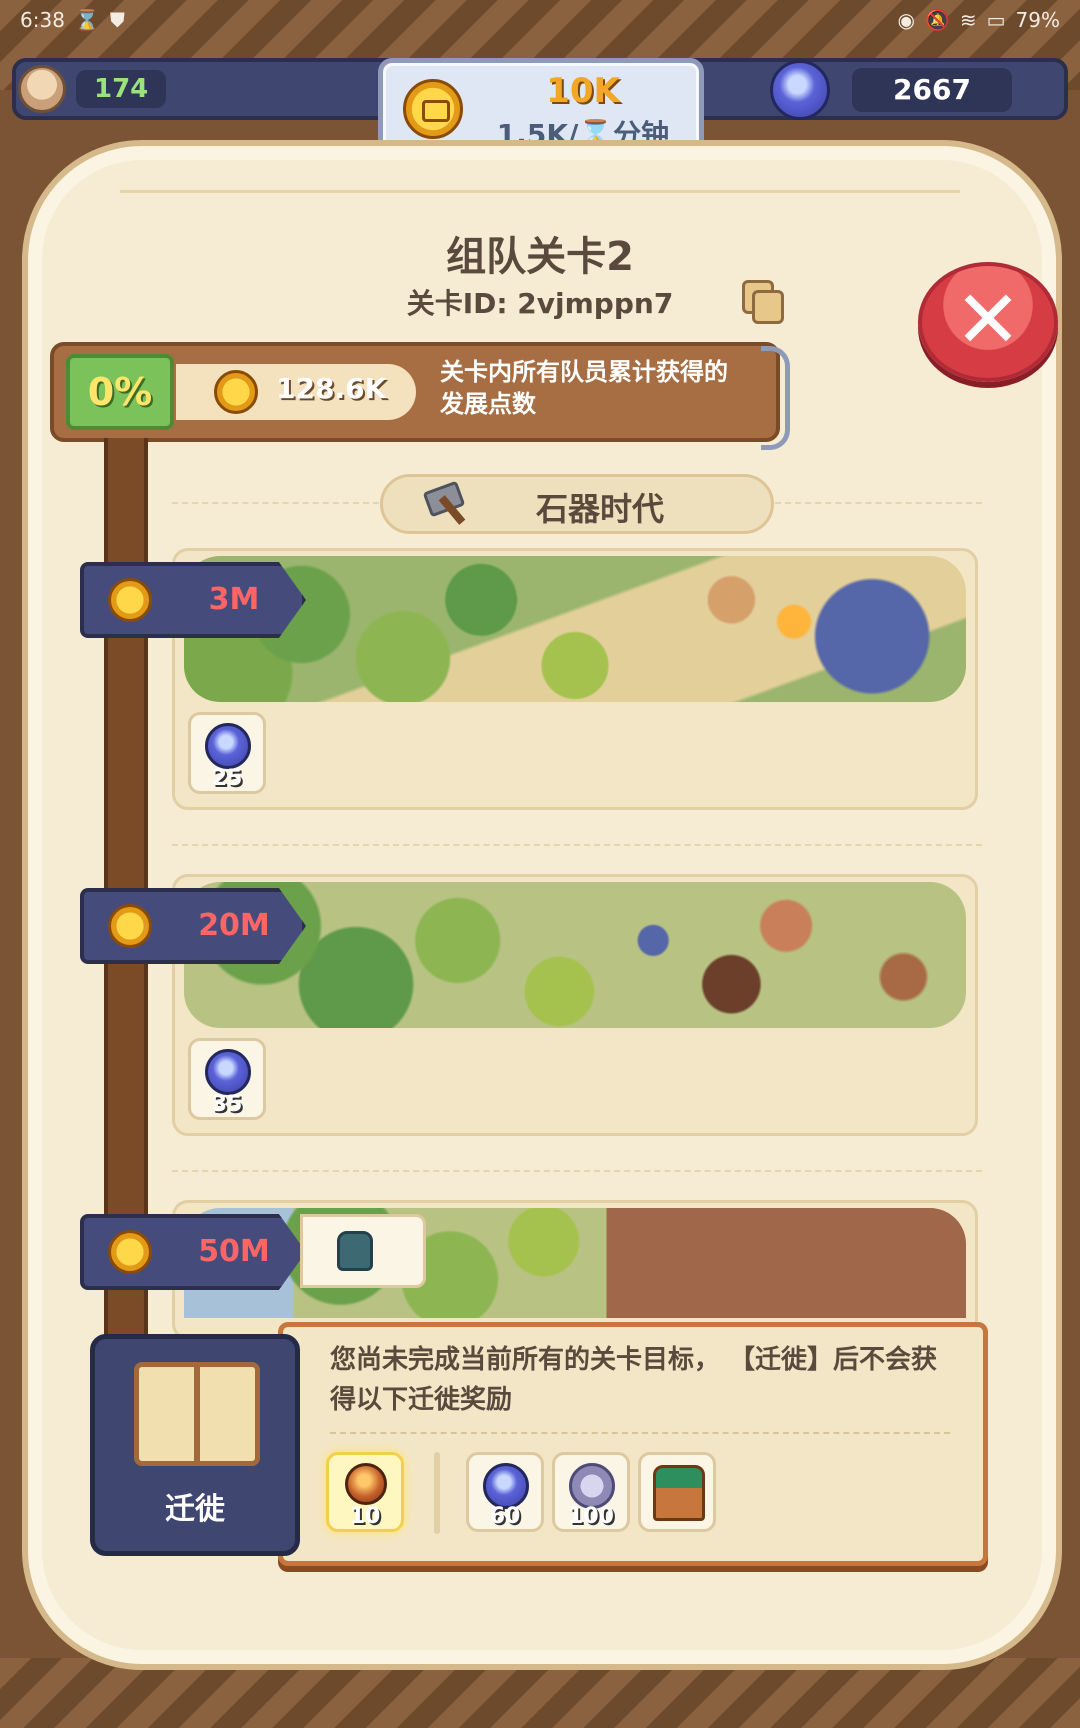 The width and height of the screenshot is (1080, 1728). Describe the element at coordinates (355, 1251) in the screenshot. I see `vase-icon` at that location.